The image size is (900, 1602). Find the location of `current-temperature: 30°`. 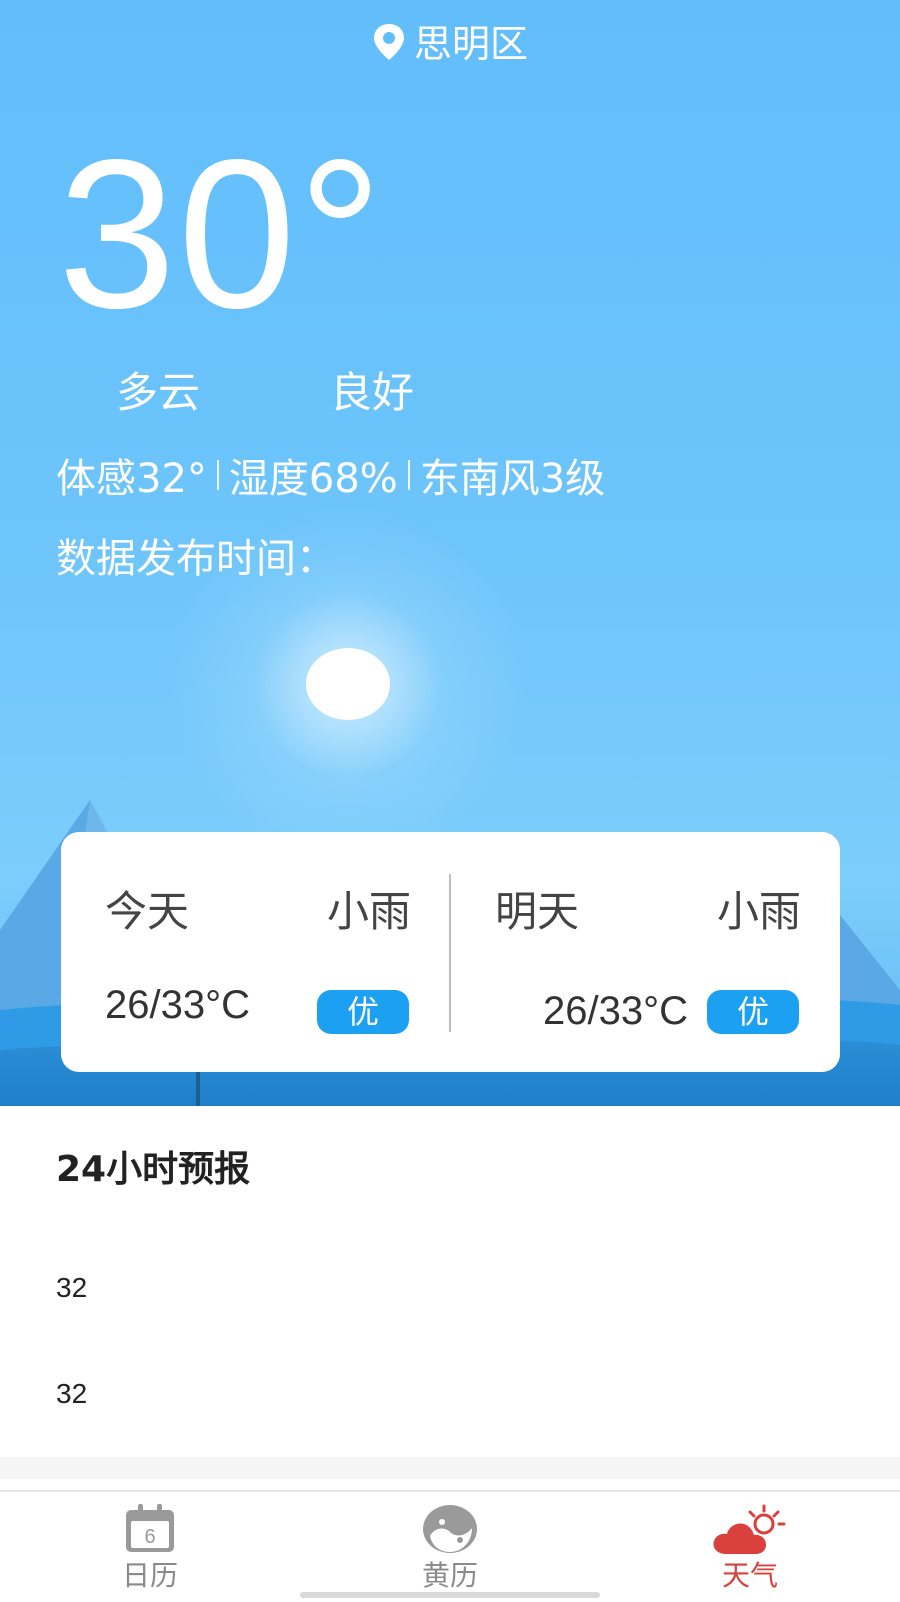

current-temperature: 30° is located at coordinates (221, 233).